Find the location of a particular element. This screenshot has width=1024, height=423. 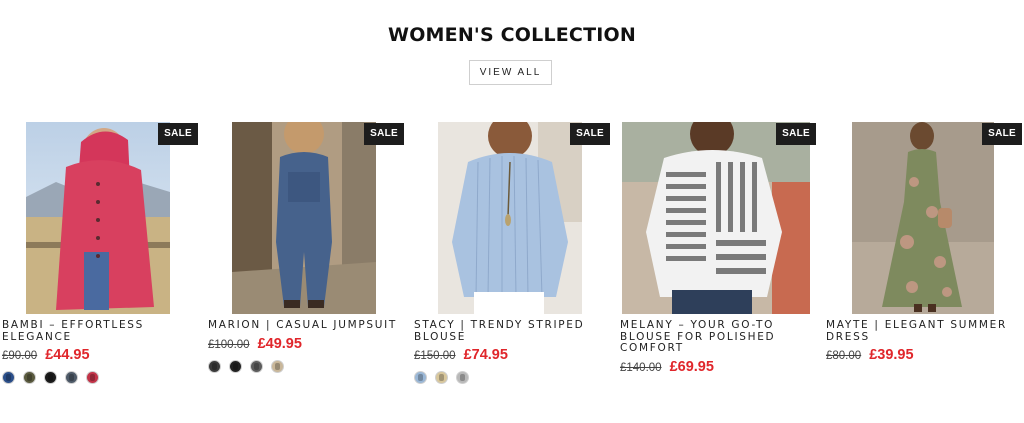

product-prices: £90.00 £44.95 is located at coordinates (100, 355).